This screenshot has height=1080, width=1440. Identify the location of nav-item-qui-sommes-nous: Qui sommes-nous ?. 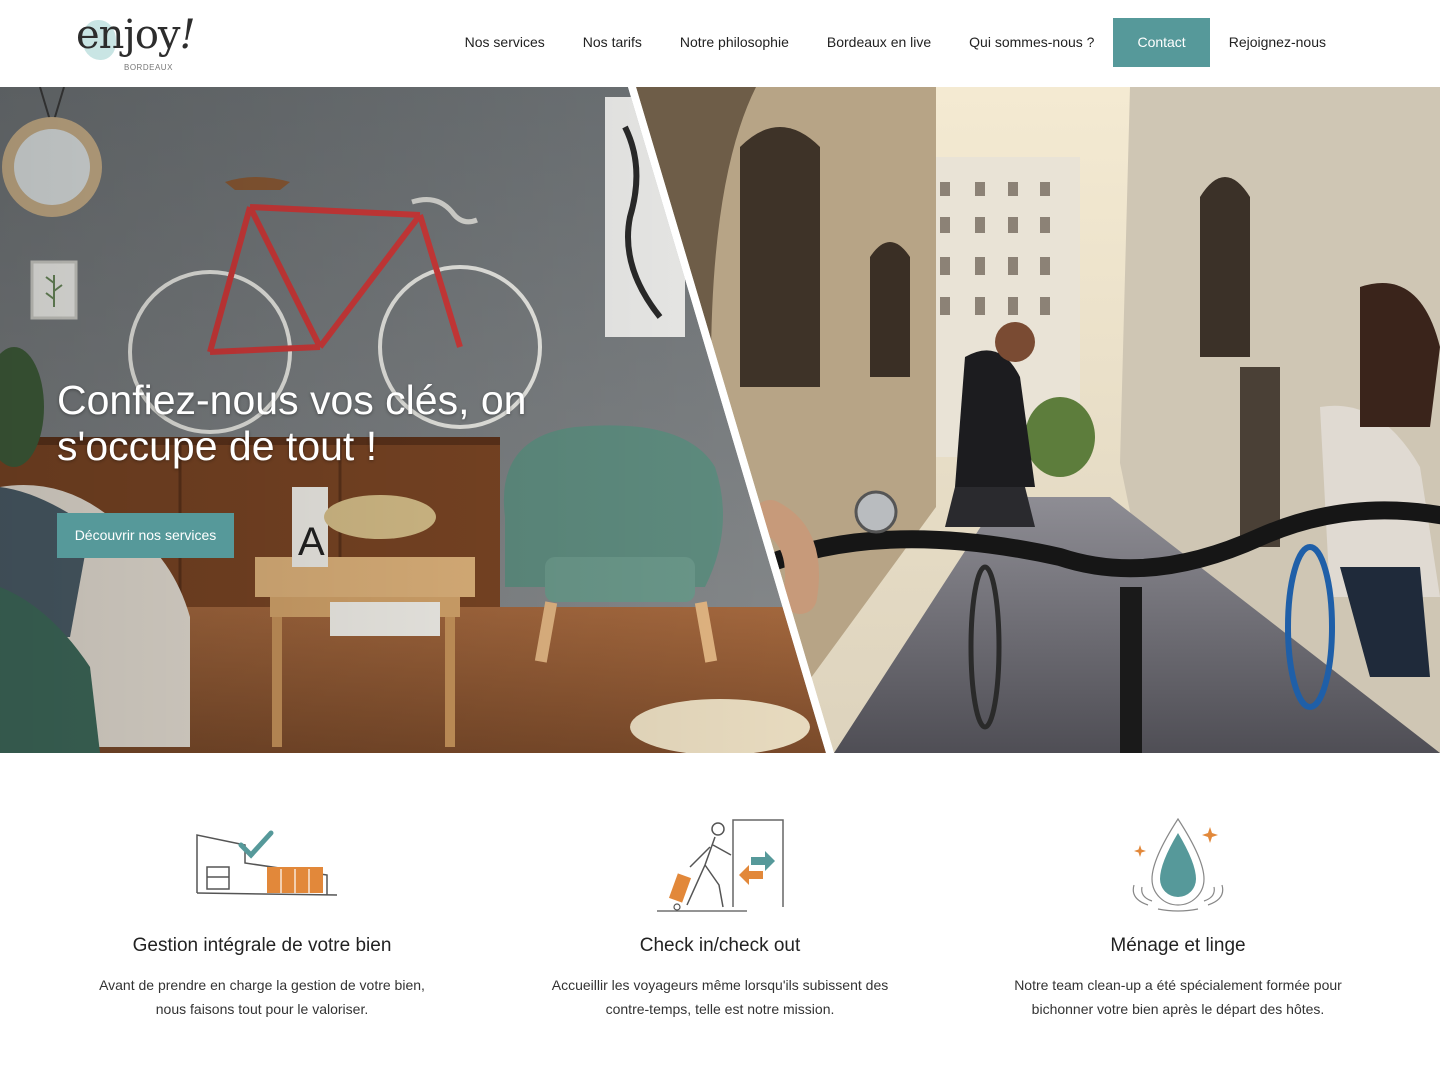
(1031, 42).